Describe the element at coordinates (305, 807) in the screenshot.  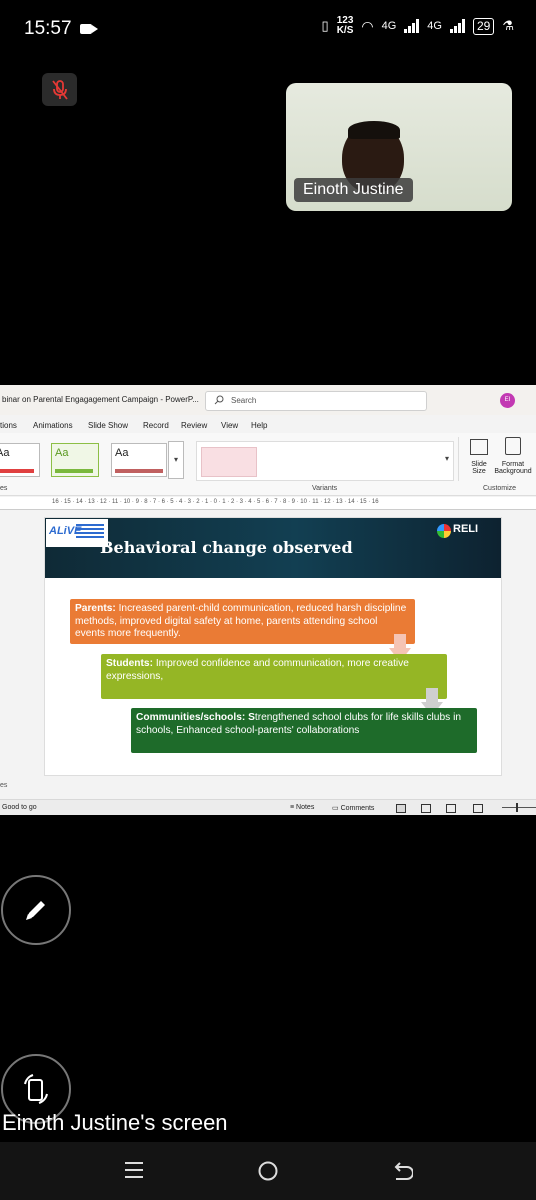
I see `notes-button-label: Notes` at that location.